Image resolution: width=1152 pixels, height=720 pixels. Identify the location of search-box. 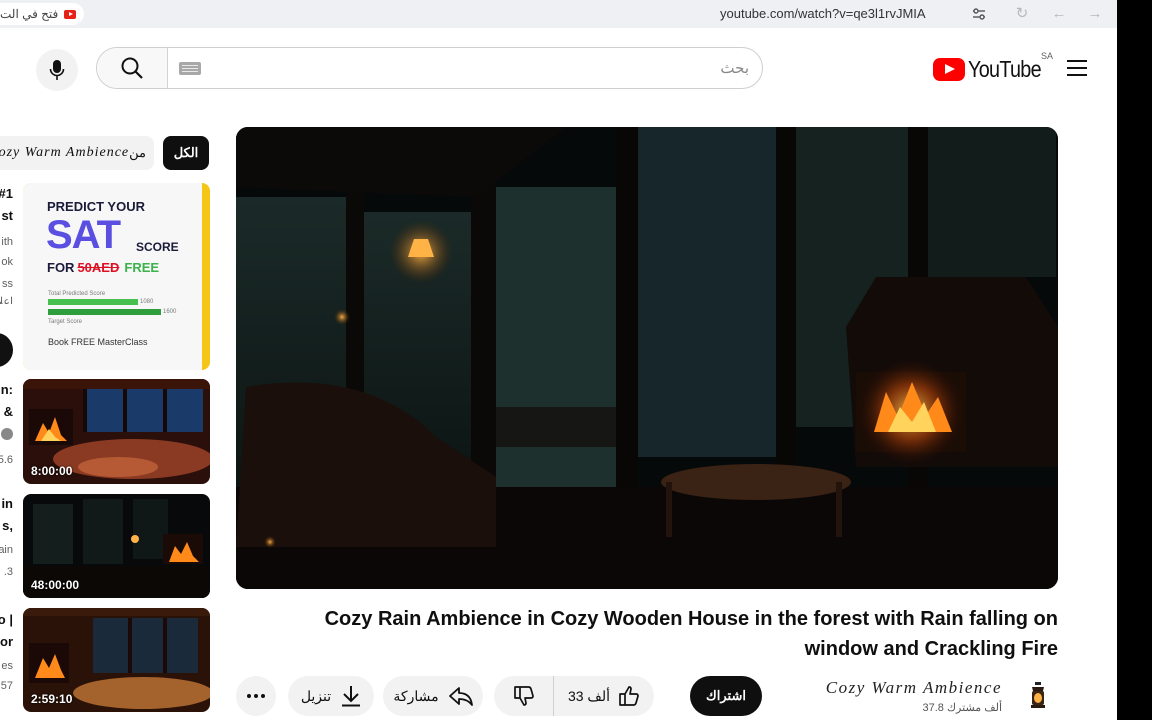
(429, 68).